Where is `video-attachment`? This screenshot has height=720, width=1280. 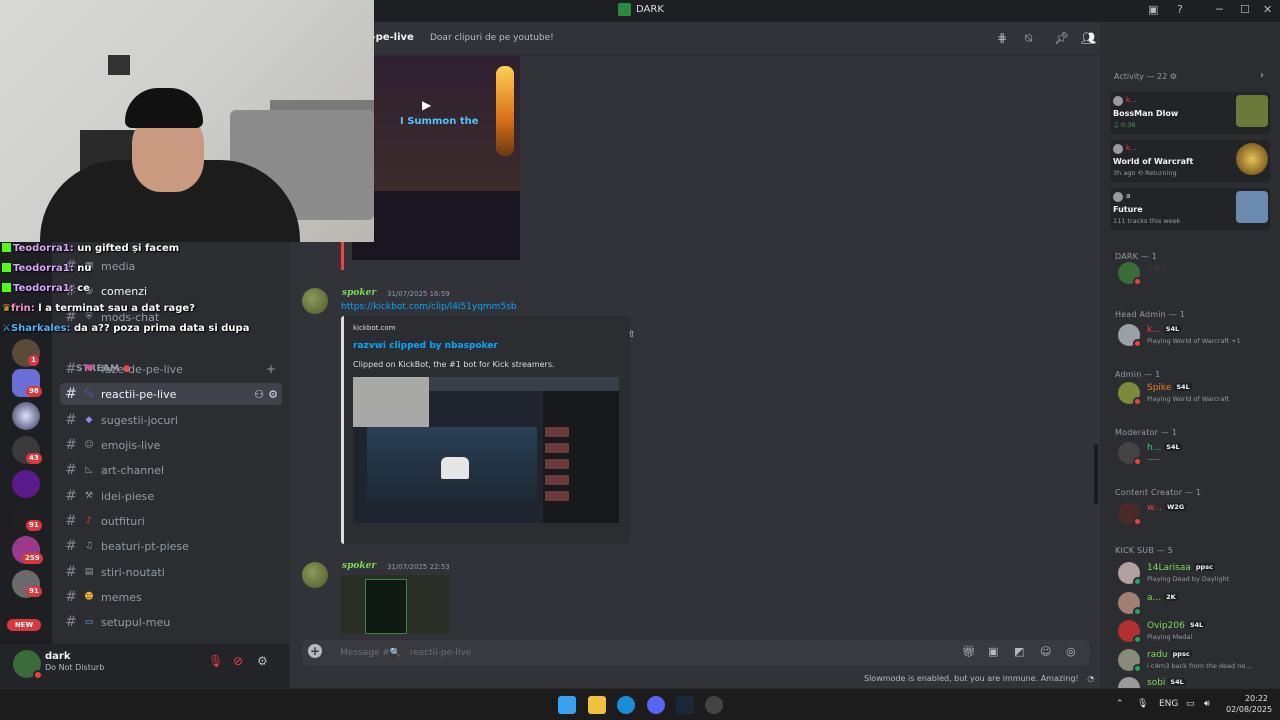
video-attachment is located at coordinates (395, 604).